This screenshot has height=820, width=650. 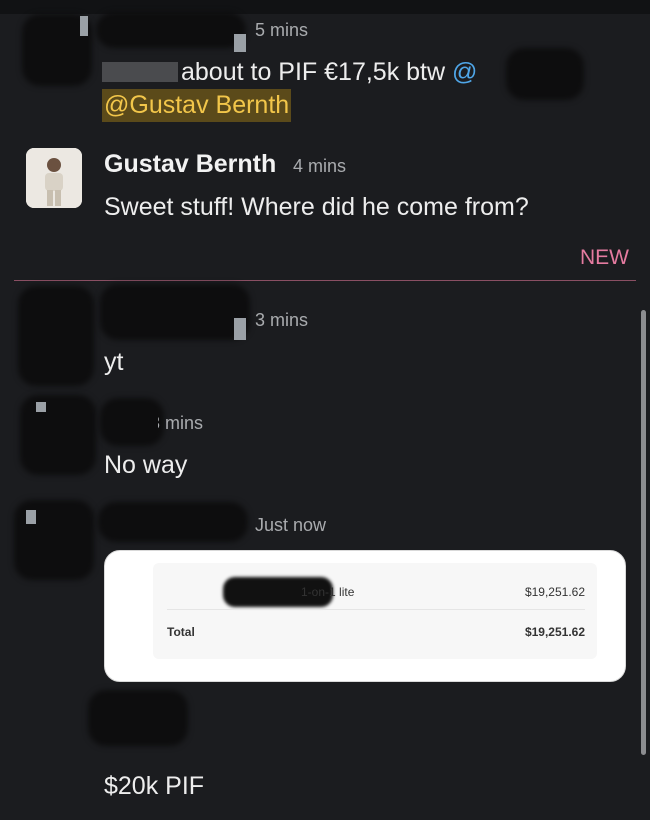 What do you see at coordinates (138, 718) in the screenshot?
I see `redacted-reaction` at bounding box center [138, 718].